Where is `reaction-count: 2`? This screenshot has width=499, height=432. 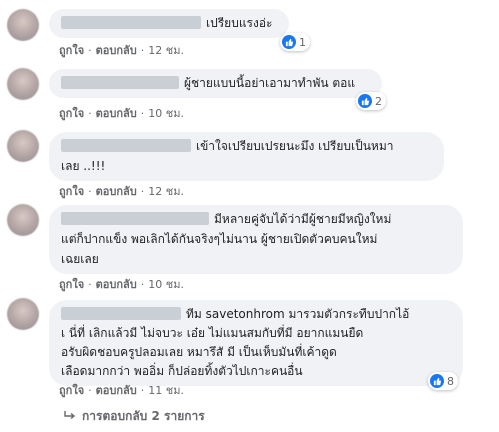 reaction-count: 2 is located at coordinates (371, 101).